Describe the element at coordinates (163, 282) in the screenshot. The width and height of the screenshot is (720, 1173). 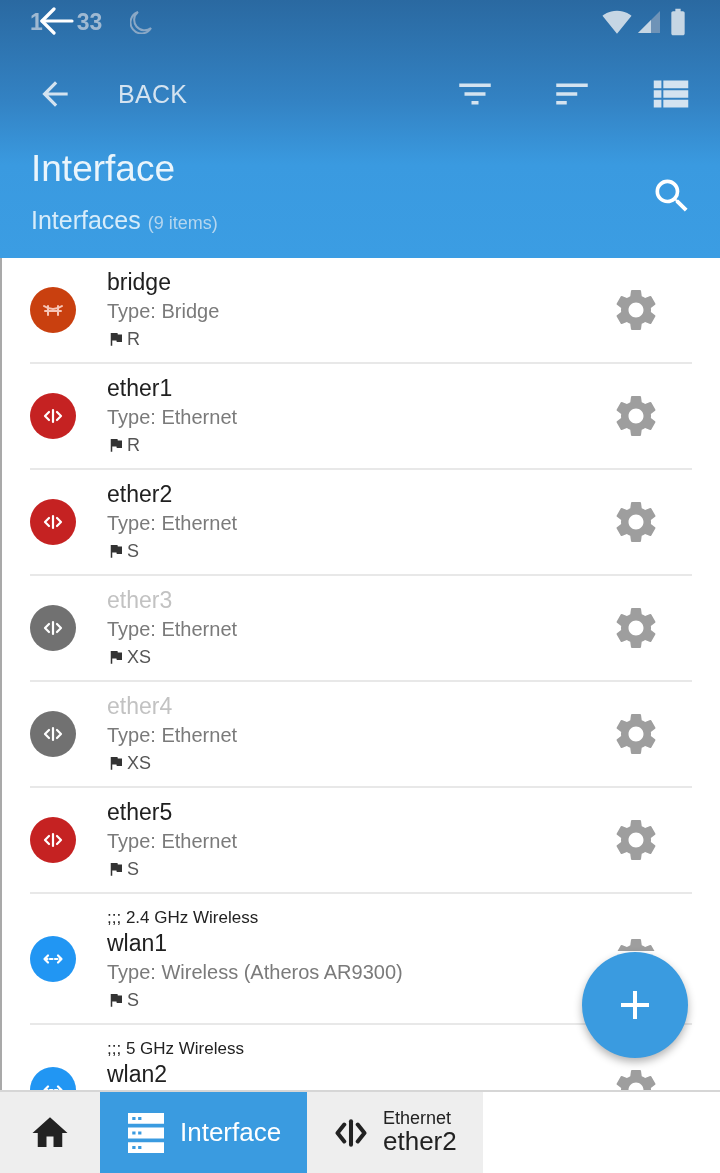
I see `interface-name: bridge` at that location.